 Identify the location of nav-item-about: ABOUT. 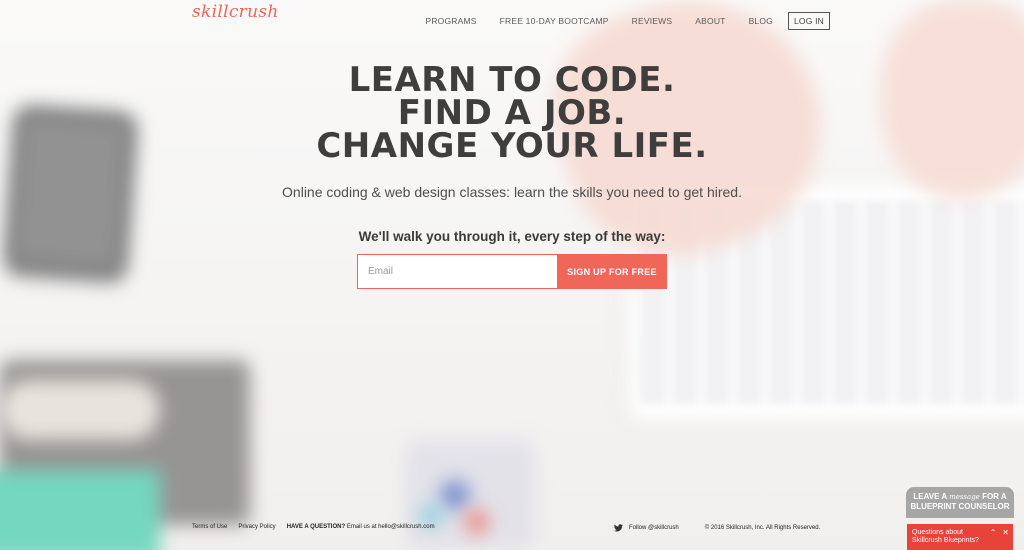
(710, 21).